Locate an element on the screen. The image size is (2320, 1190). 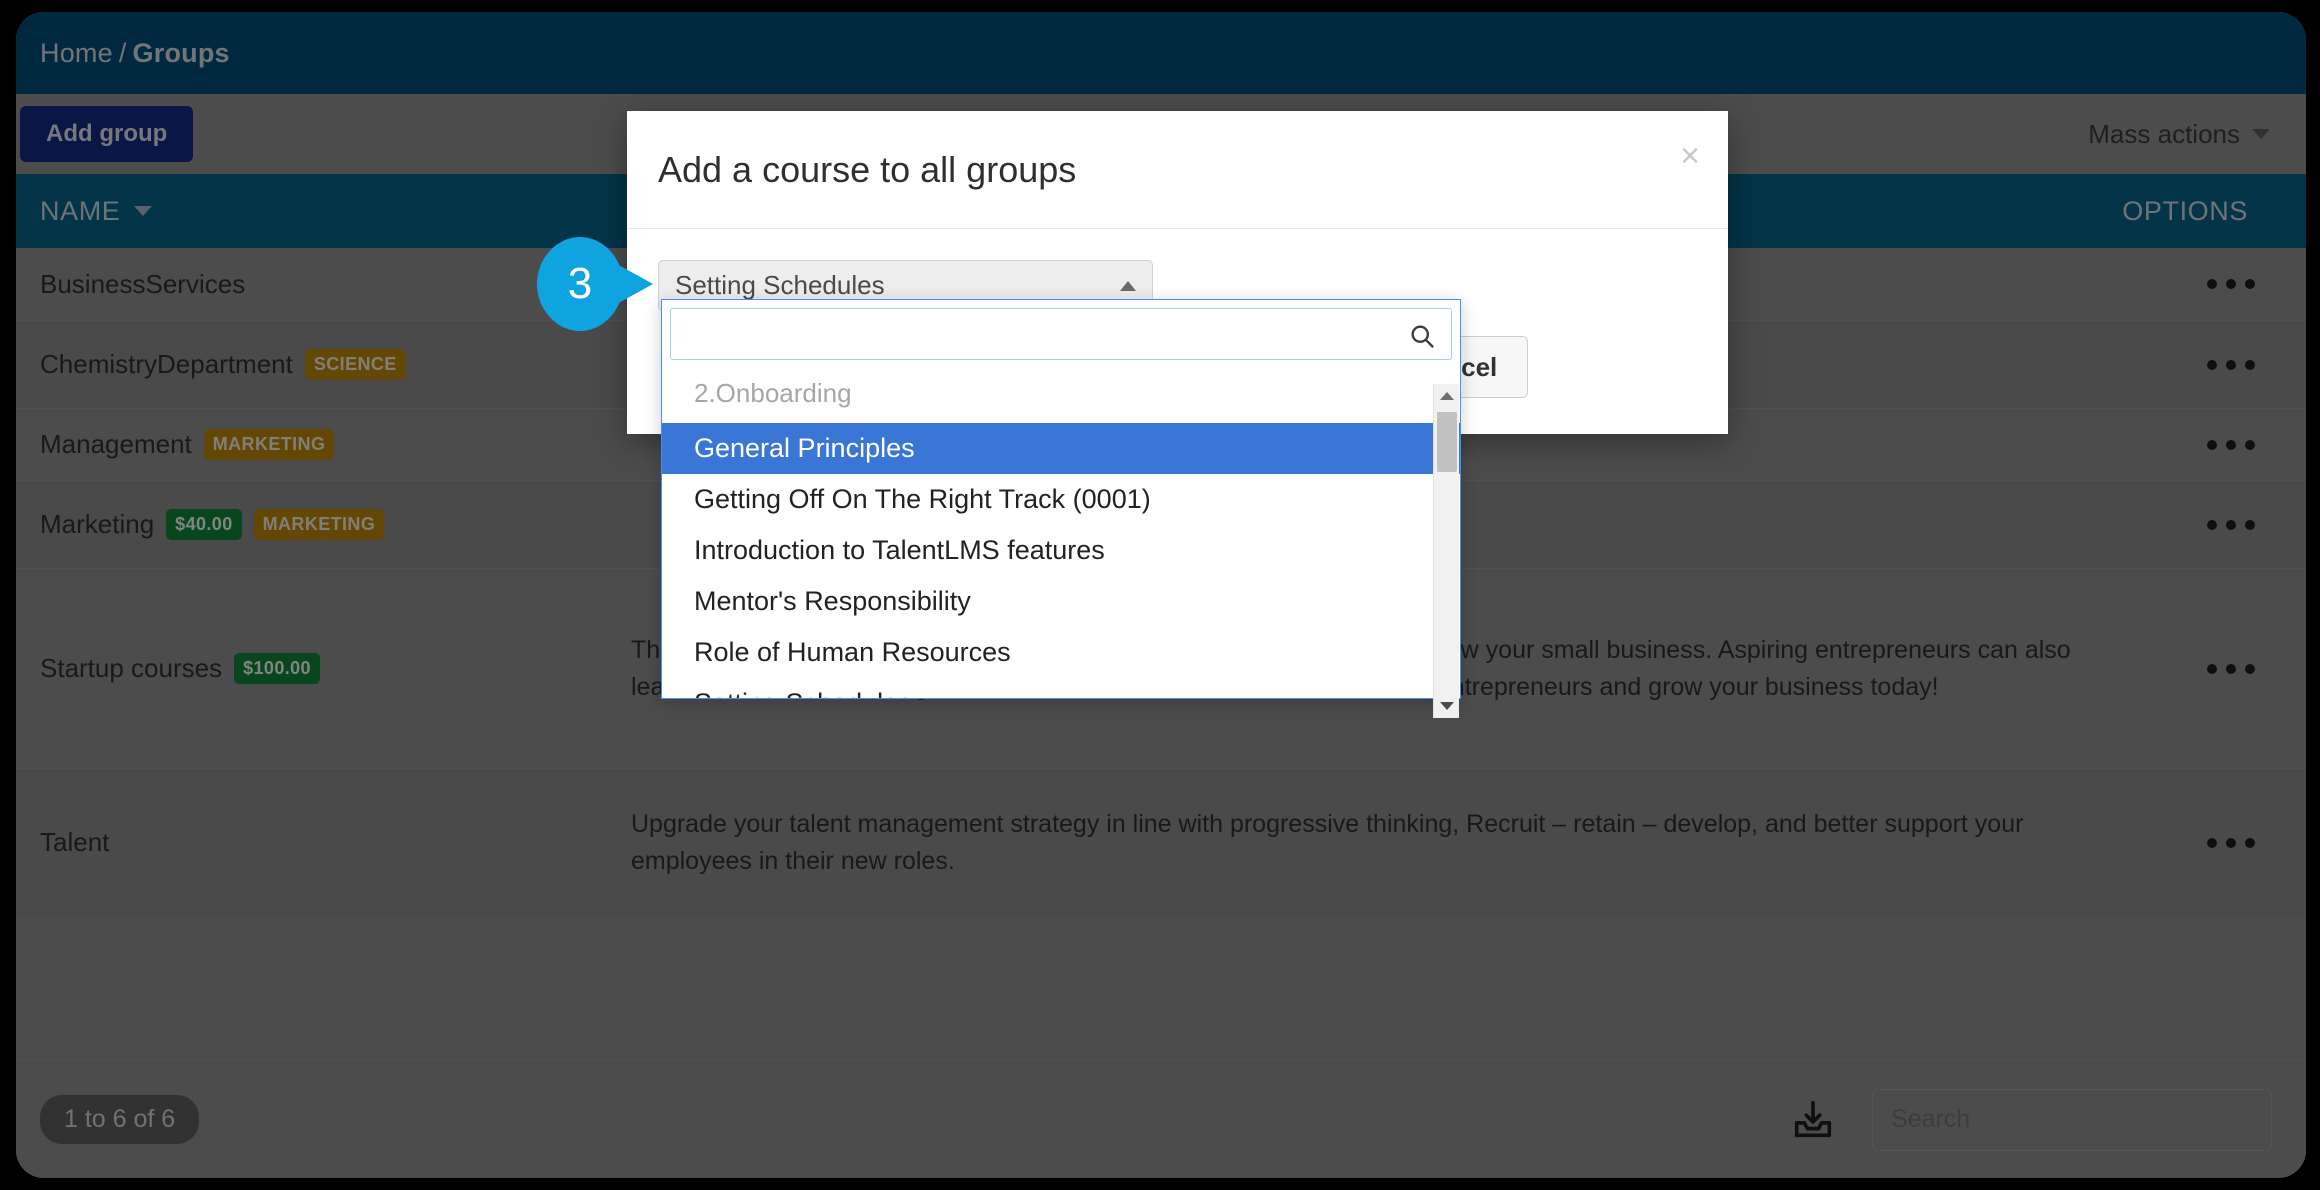
dropdown-scrollbar is located at coordinates (1446, 551).